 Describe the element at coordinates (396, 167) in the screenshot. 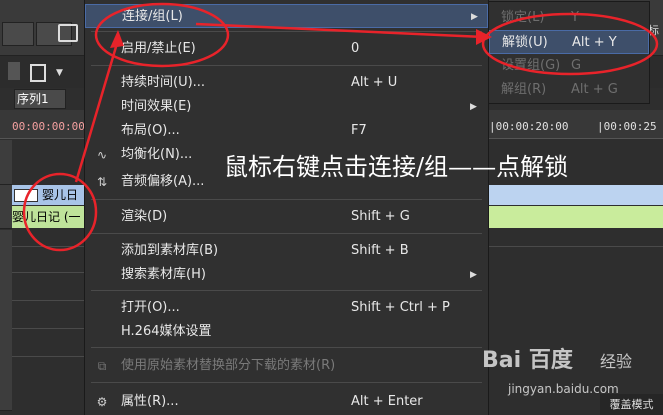

I see `annotation-caption: 鼠标右键点击连接/组——点解锁` at that location.